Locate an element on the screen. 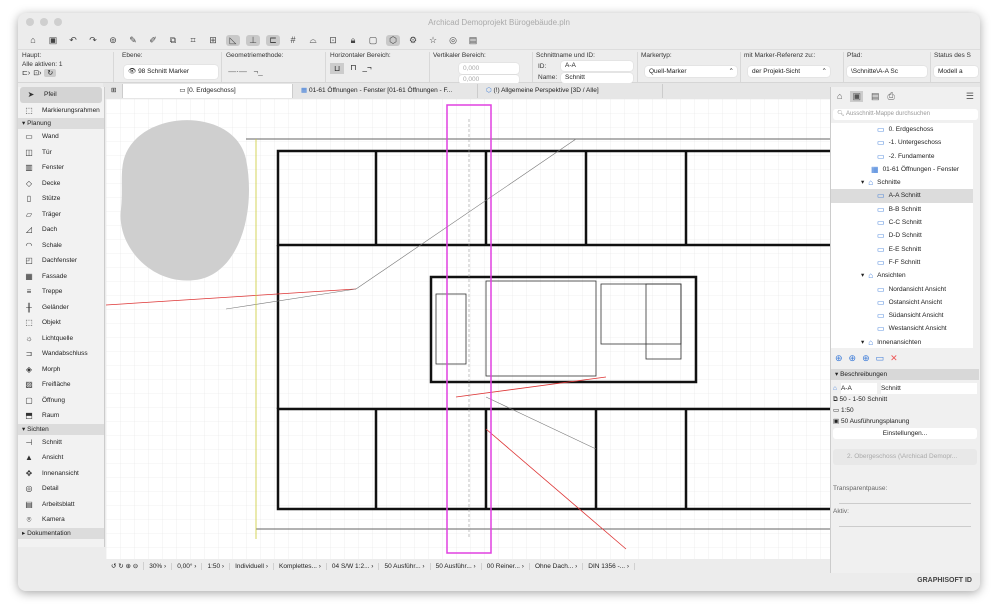 The width and height of the screenshot is (999, 612). render-icon: ◎ is located at coordinates (453, 40).